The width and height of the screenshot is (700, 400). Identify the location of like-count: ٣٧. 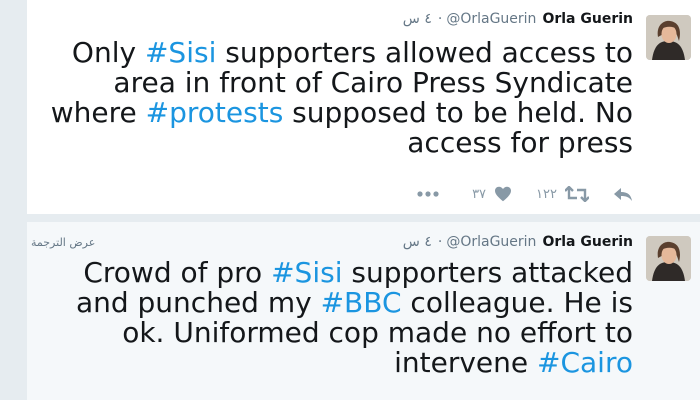
(479, 194).